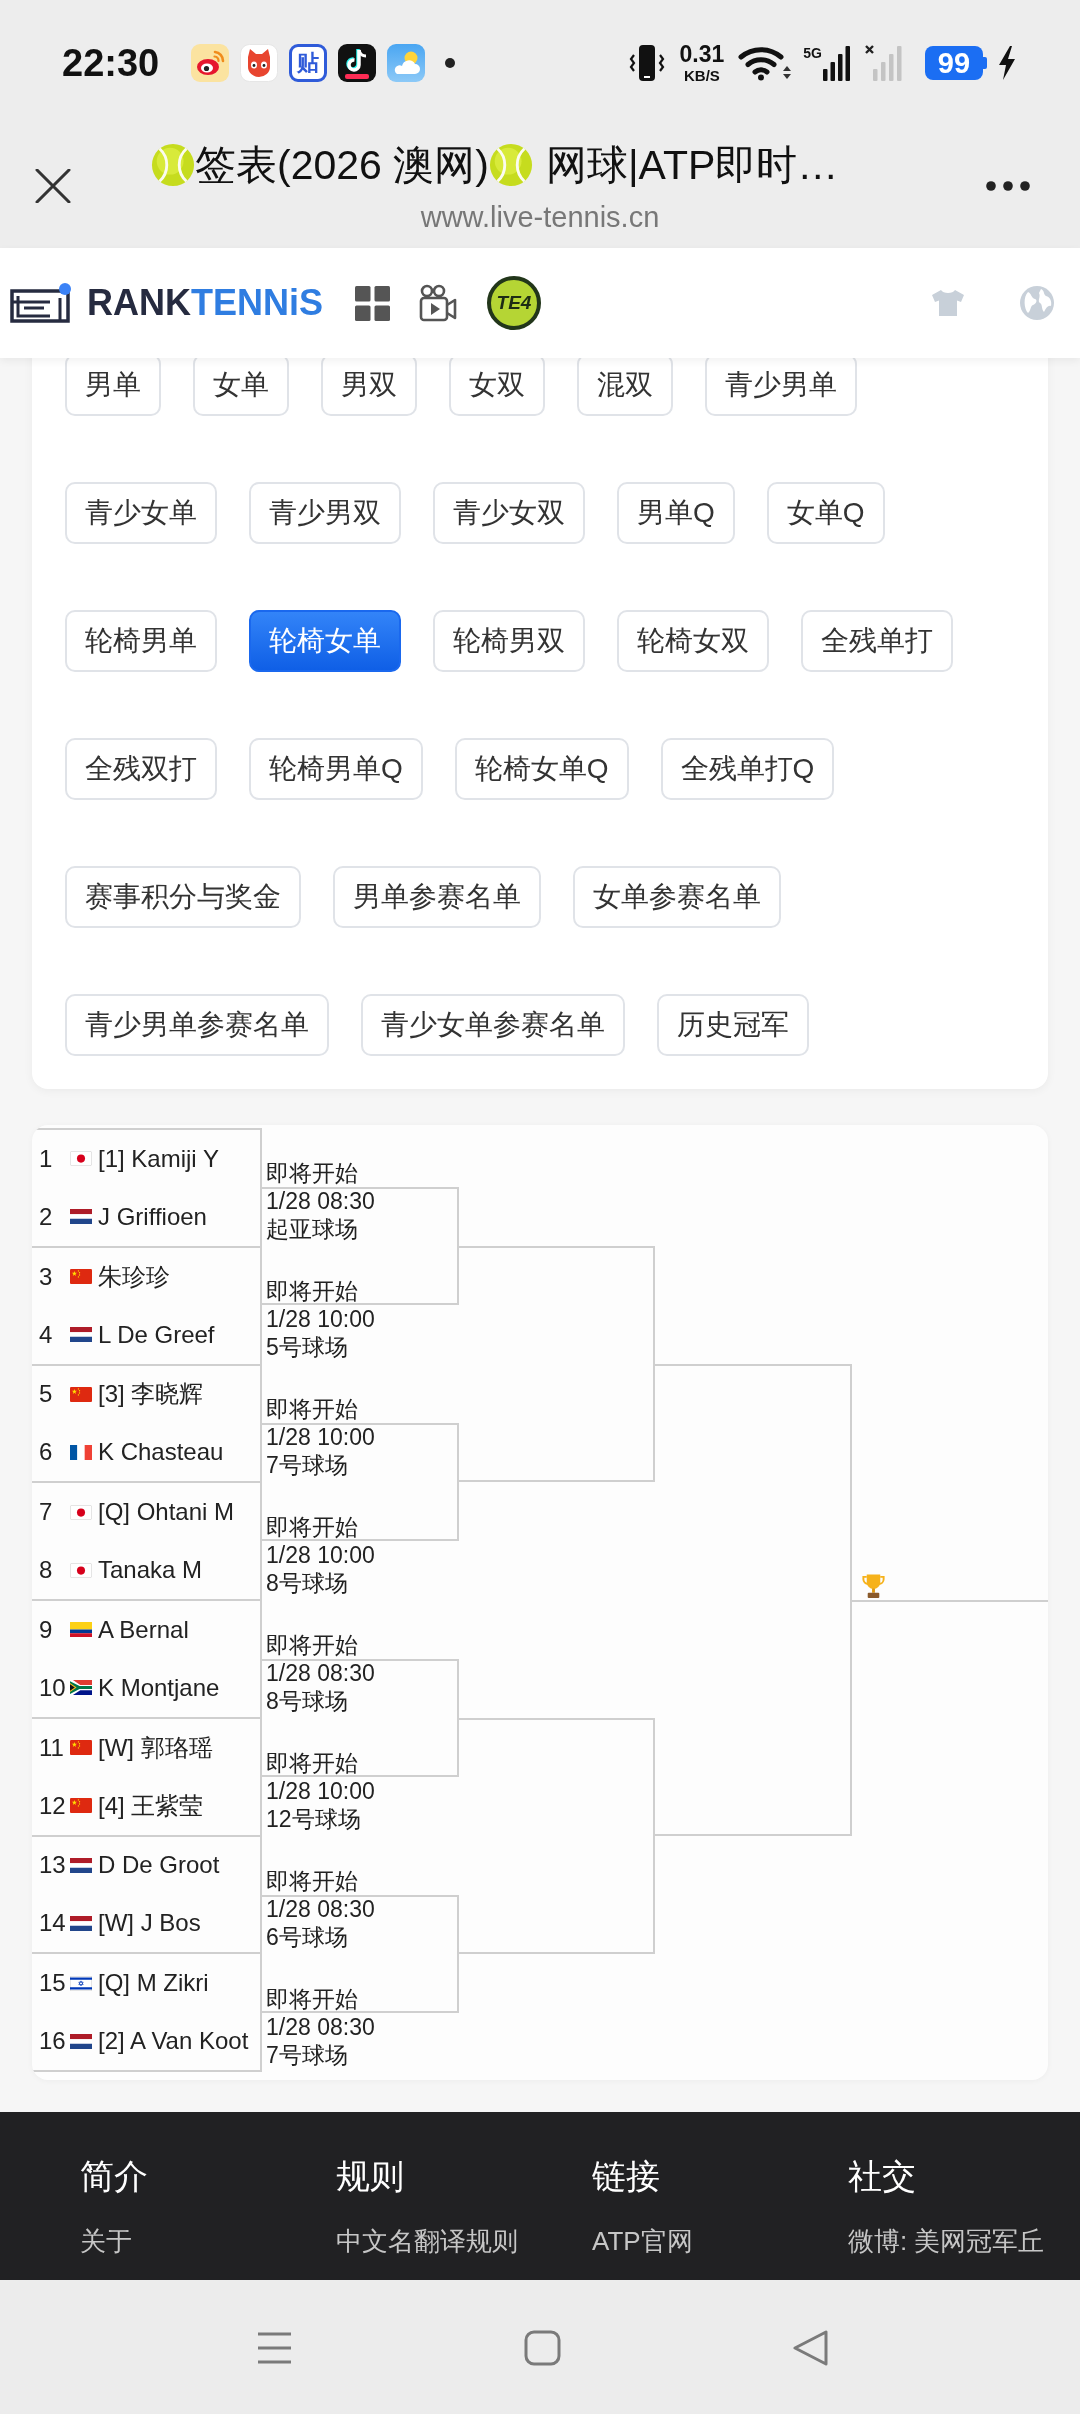  What do you see at coordinates (134, 1276) in the screenshot?
I see `player-name: 朱珍珍` at bounding box center [134, 1276].